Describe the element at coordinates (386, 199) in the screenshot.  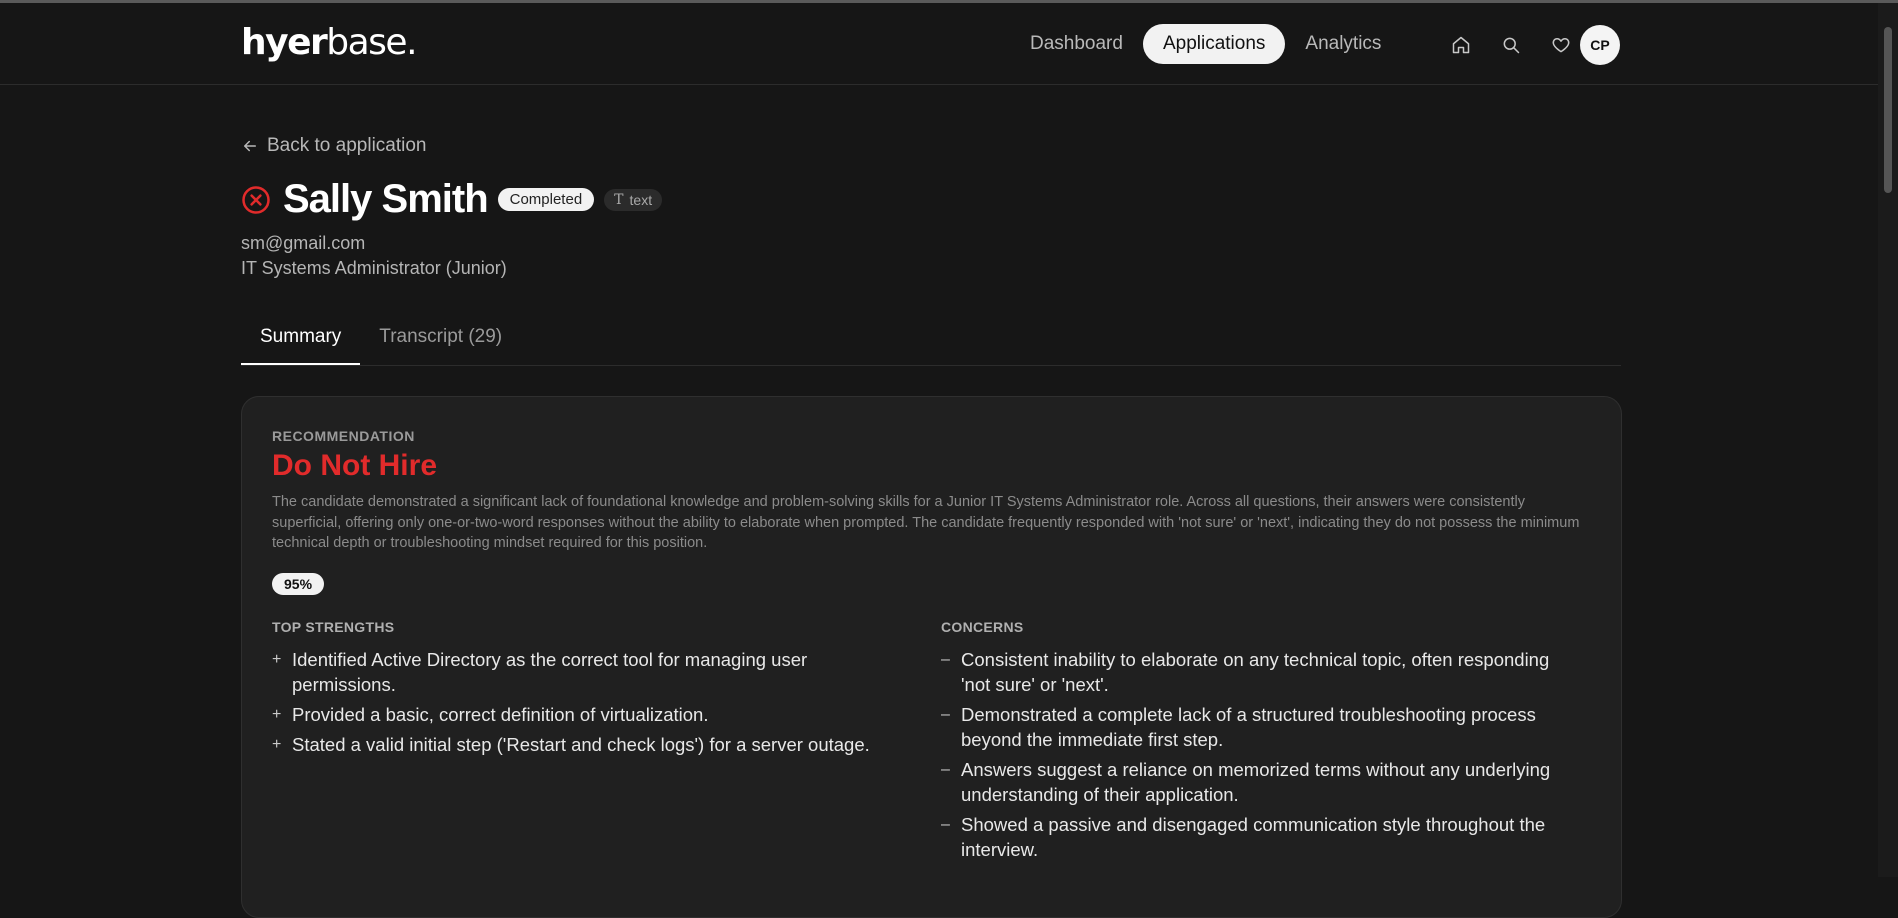
I see `candidate-name: Sally Smith` at that location.